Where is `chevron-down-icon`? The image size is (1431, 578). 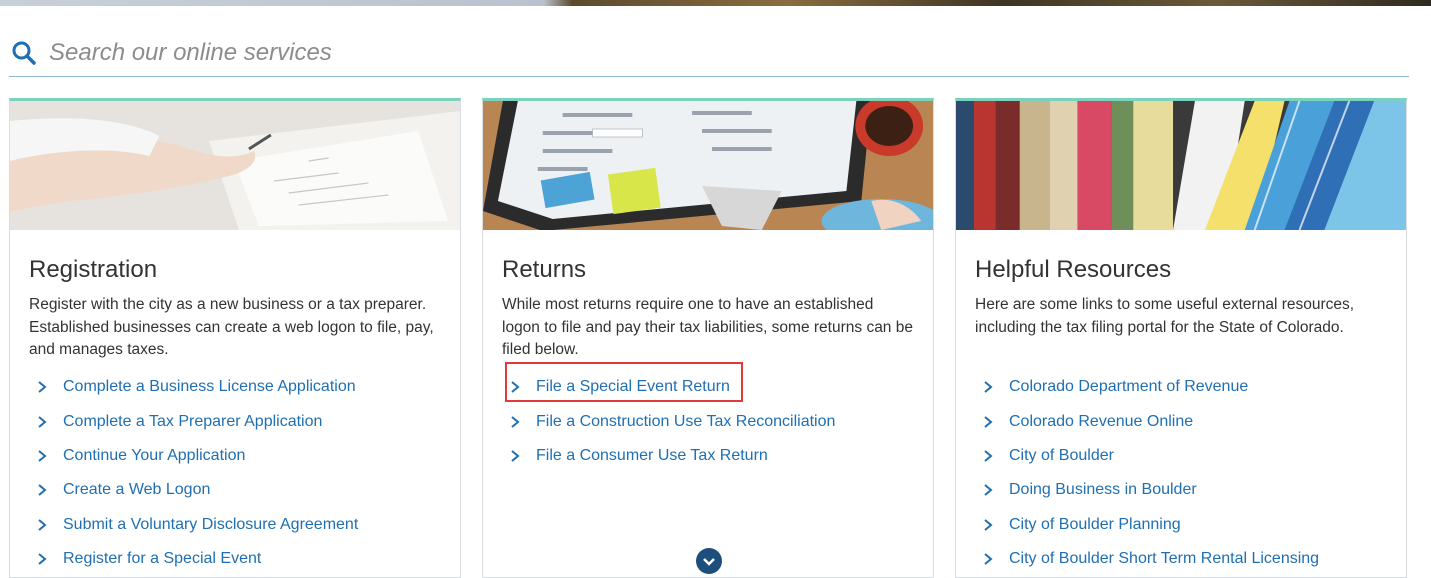 chevron-down-icon is located at coordinates (709, 562).